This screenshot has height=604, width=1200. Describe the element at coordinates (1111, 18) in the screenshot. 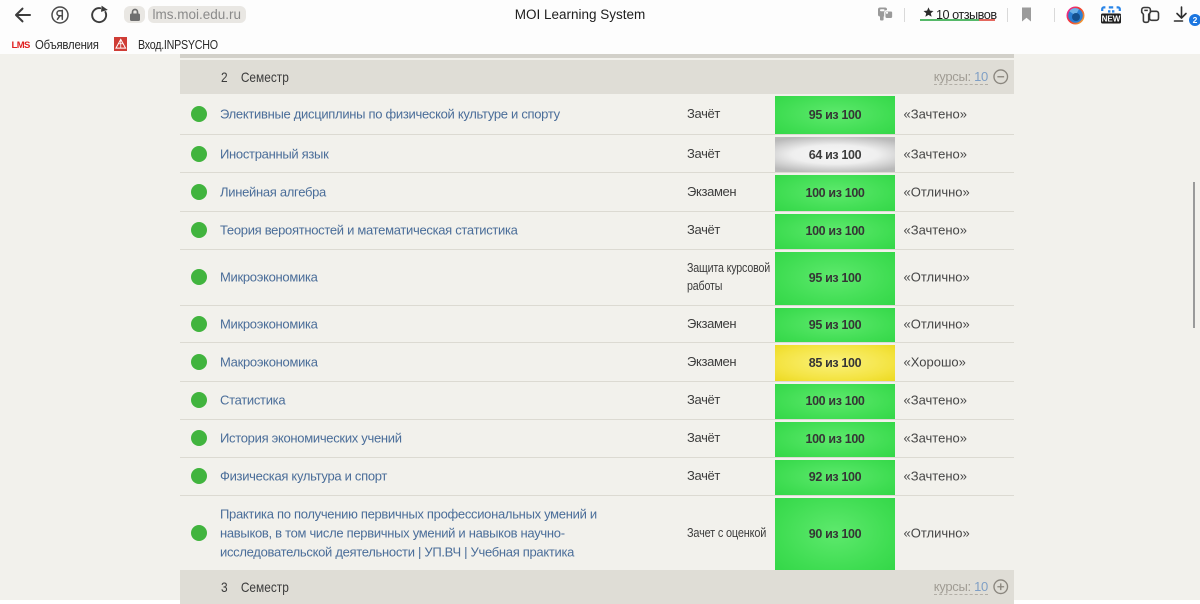

I see `svg-text: NEW` at that location.